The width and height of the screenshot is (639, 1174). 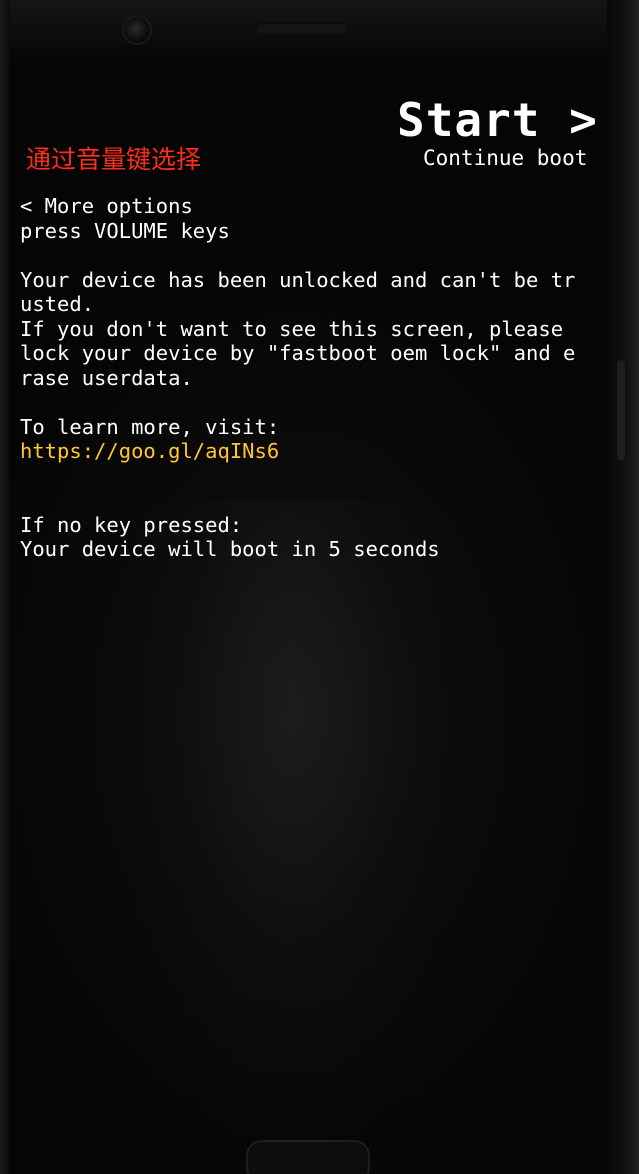 What do you see at coordinates (114, 159) in the screenshot?
I see `volume-select-hint: 通过音量键选择` at bounding box center [114, 159].